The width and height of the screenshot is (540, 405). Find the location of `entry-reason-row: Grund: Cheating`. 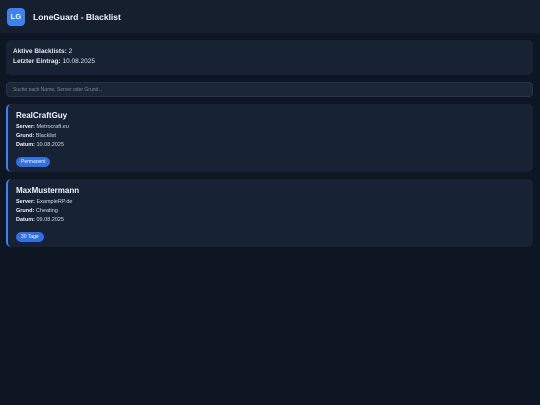

entry-reason-row: Grund: Cheating is located at coordinates (270, 211).